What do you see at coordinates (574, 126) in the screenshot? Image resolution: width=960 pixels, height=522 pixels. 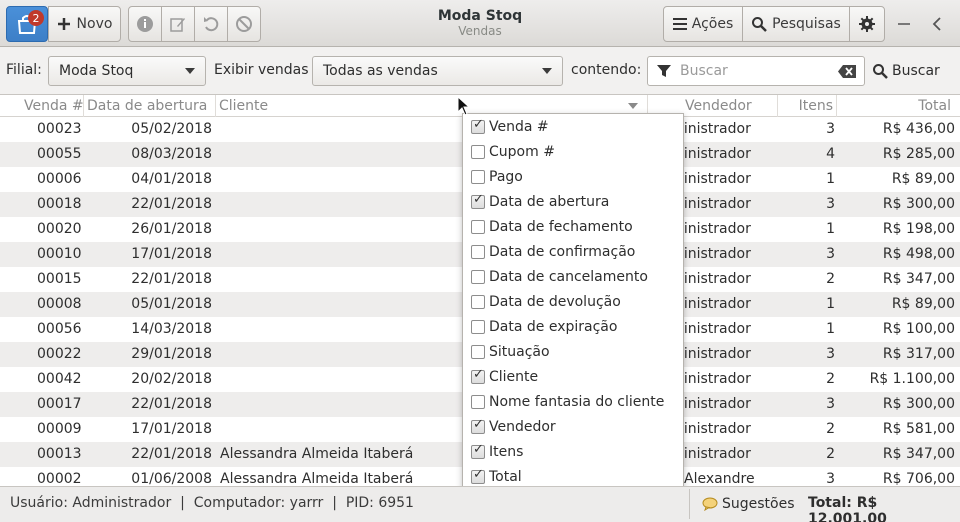 I see `column-option: Venda #` at bounding box center [574, 126].